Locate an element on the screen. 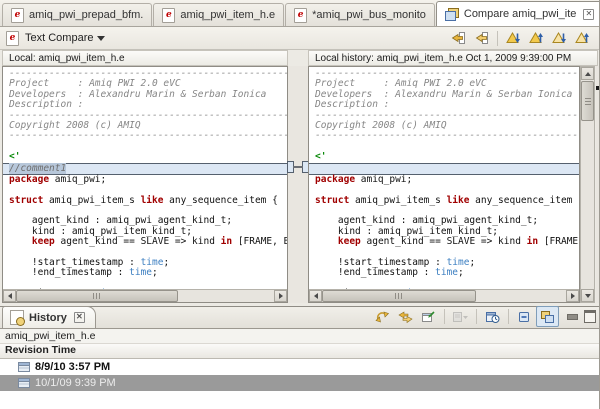  previous-difference-icon is located at coordinates (536, 37).